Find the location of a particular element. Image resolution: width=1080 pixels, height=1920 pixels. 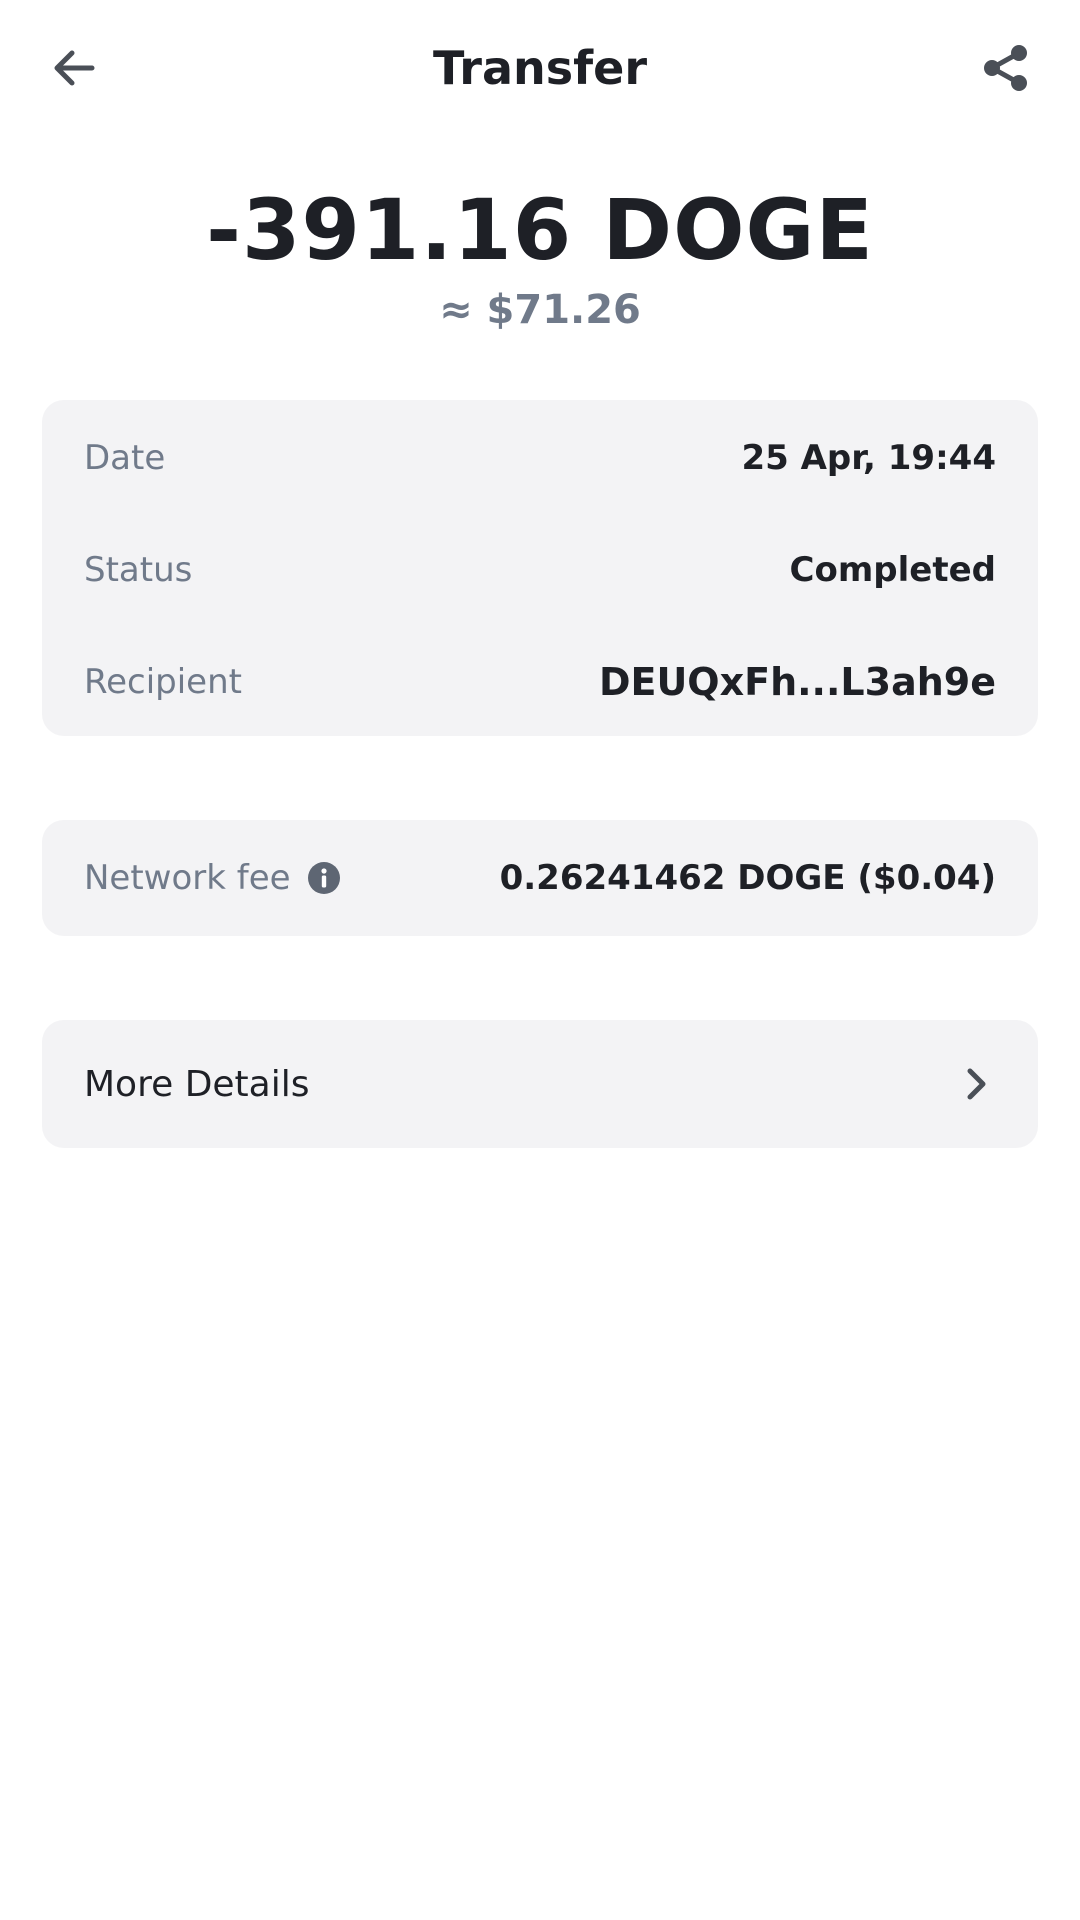

more-details-label: More Details is located at coordinates (197, 1084).